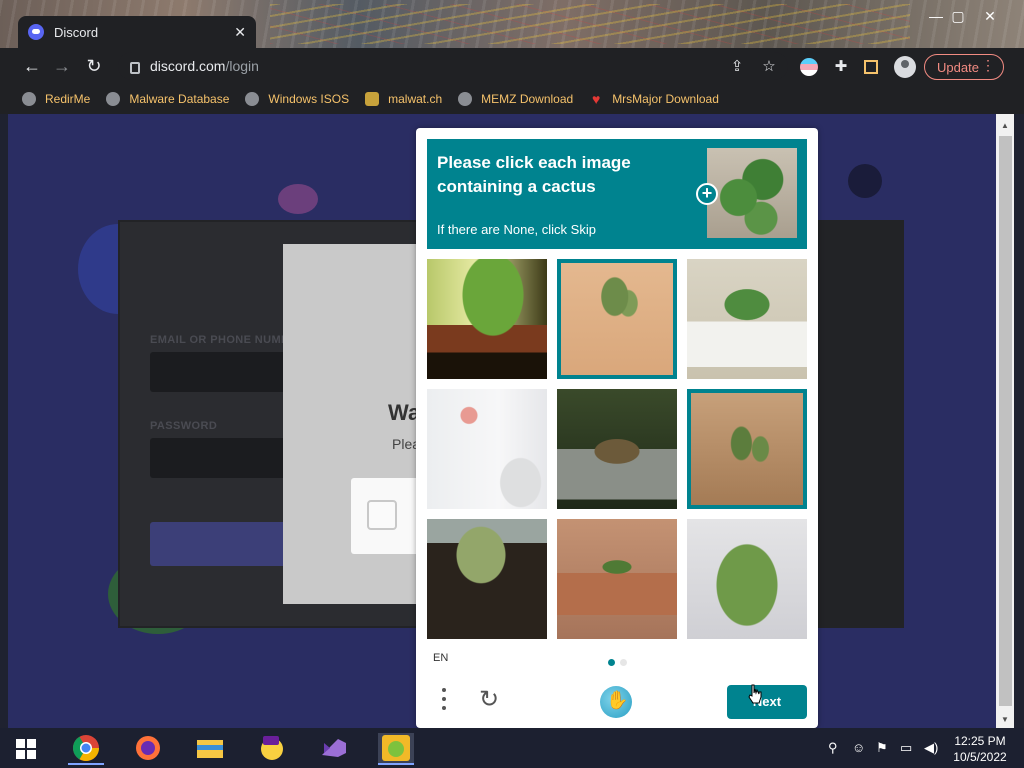  I want to click on network-icon: ▭, so click(906, 748).